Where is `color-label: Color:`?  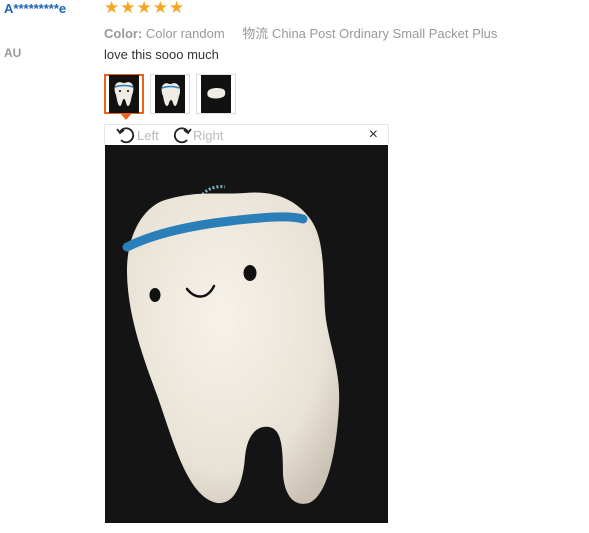
color-label: Color: is located at coordinates (123, 33).